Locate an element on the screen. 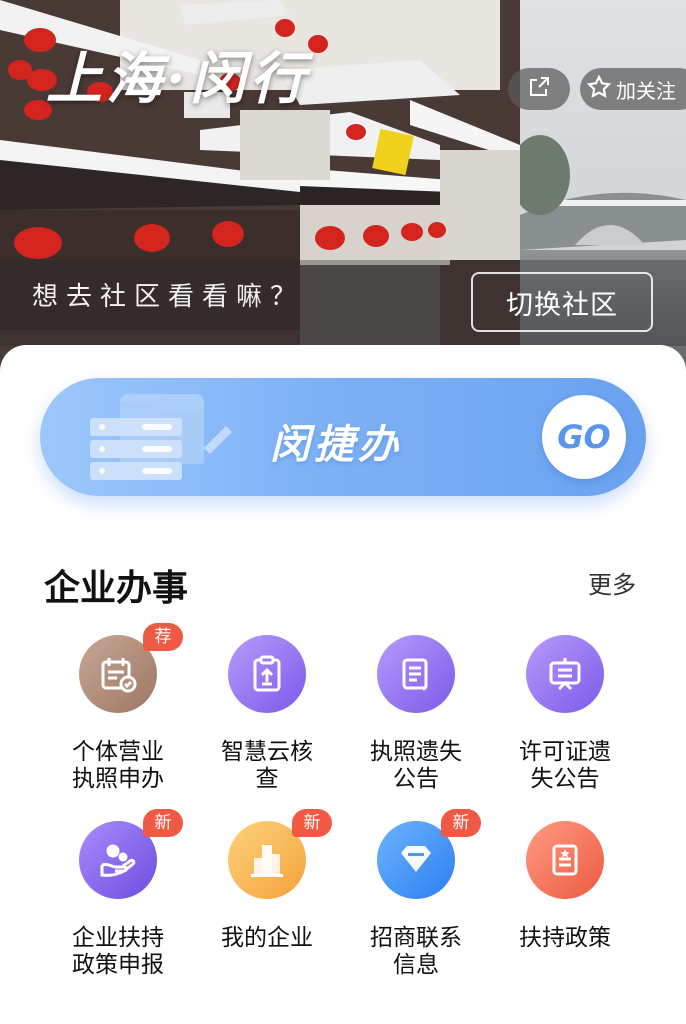  go-button: GO is located at coordinates (584, 437).